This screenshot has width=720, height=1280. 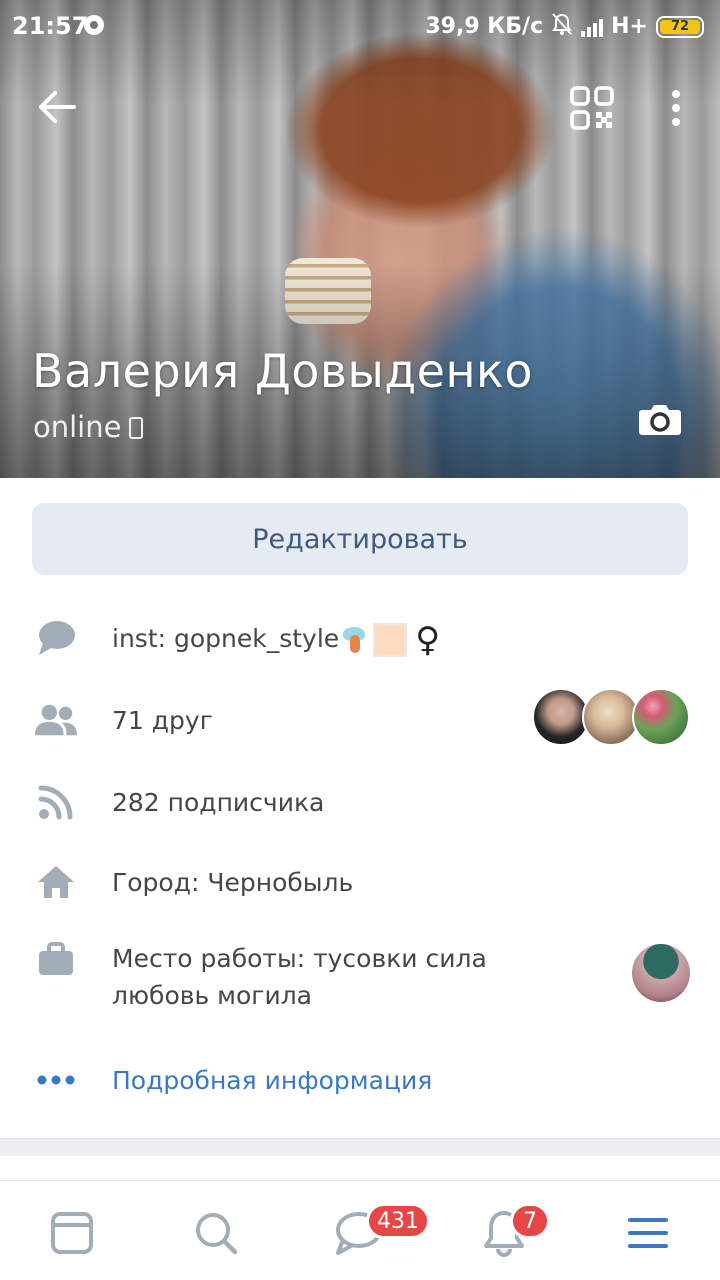 I want to click on female-sign-icon: ♀, so click(x=428, y=639).